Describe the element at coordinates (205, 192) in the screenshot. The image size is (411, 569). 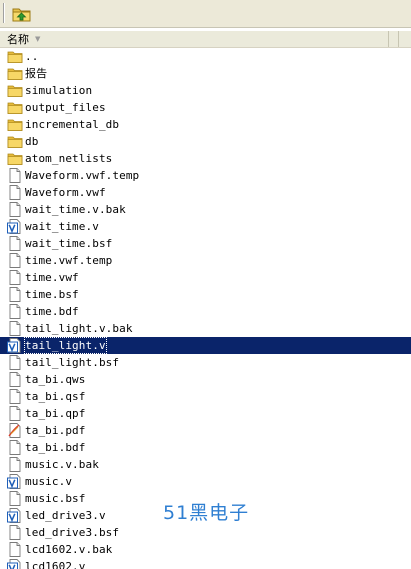
I see `file-list-item: Waveform.vwf` at that location.